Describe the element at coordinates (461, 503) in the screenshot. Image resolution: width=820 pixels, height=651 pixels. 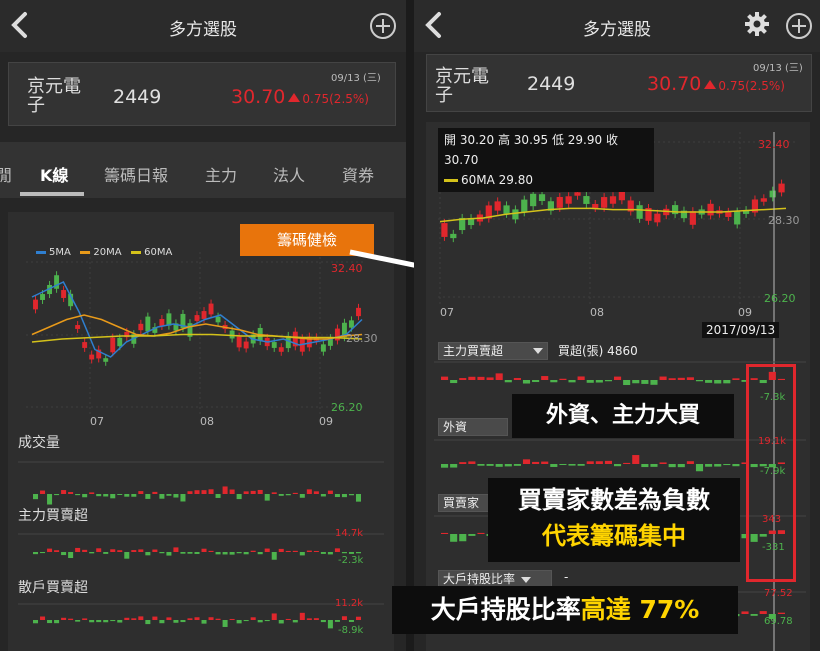
I see `broker-diff-select-label: 買賣家` at that location.